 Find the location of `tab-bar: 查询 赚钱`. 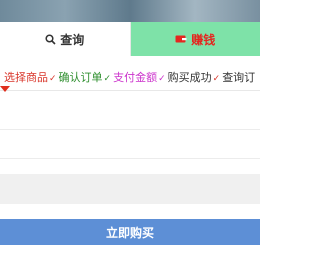

tab-bar: 查询 赚钱 is located at coordinates (130, 39).